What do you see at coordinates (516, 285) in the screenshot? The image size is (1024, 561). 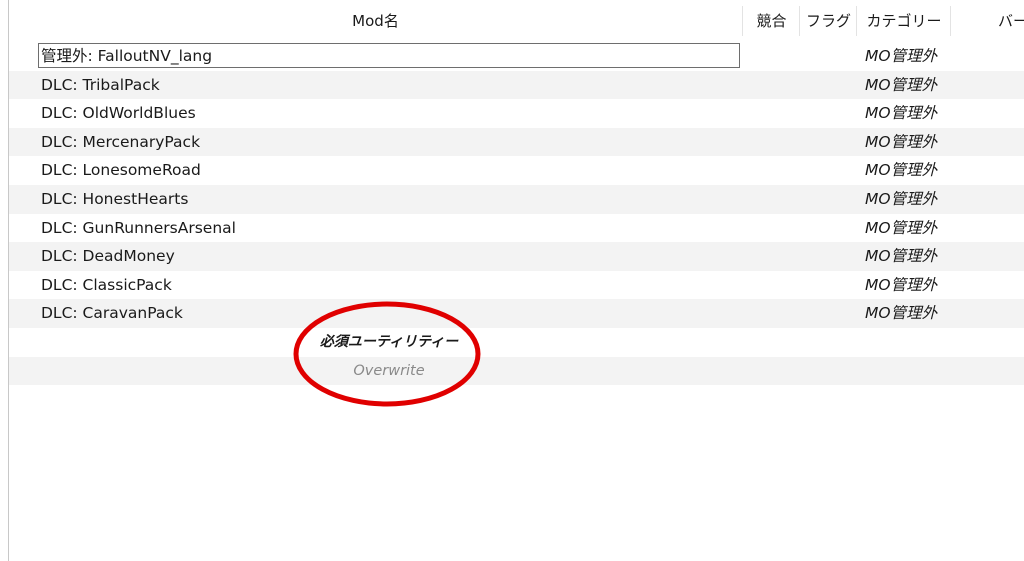 I see `mod-row: DLC: ClassicPack MO管理外` at bounding box center [516, 285].